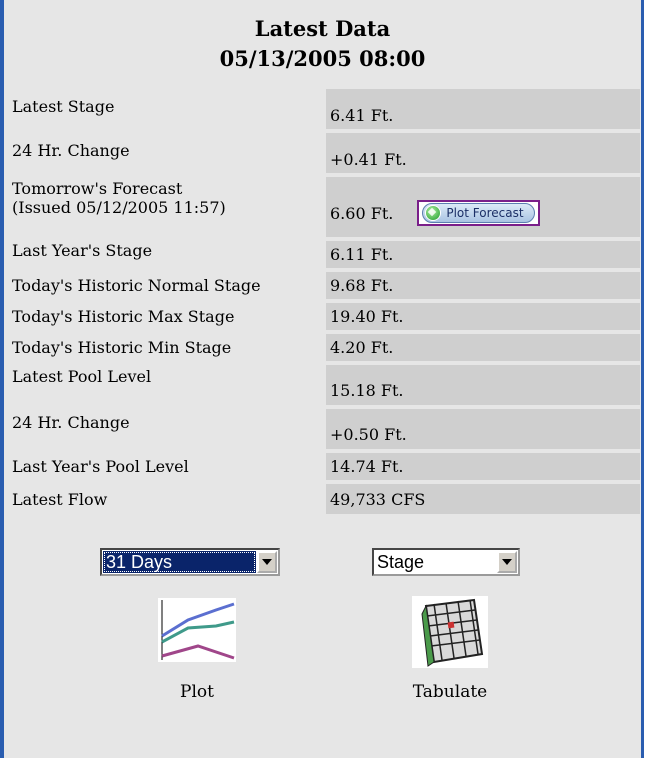 This screenshot has height=758, width=656. I want to click on table-row: Last Year's Stage 6.11 Ft., so click(324, 254).